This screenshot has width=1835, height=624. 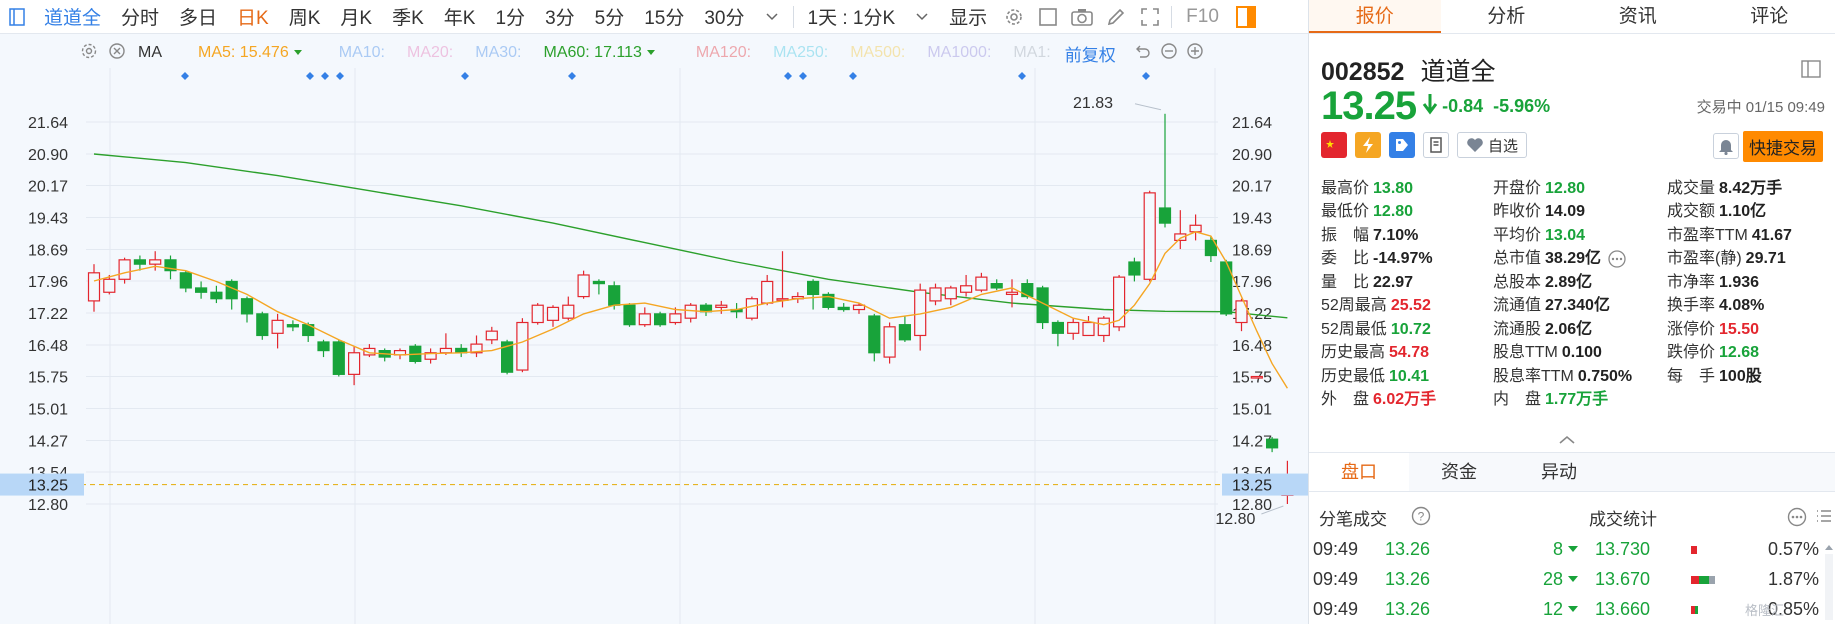 I want to click on tab-1min: 1分, so click(x=510, y=16).